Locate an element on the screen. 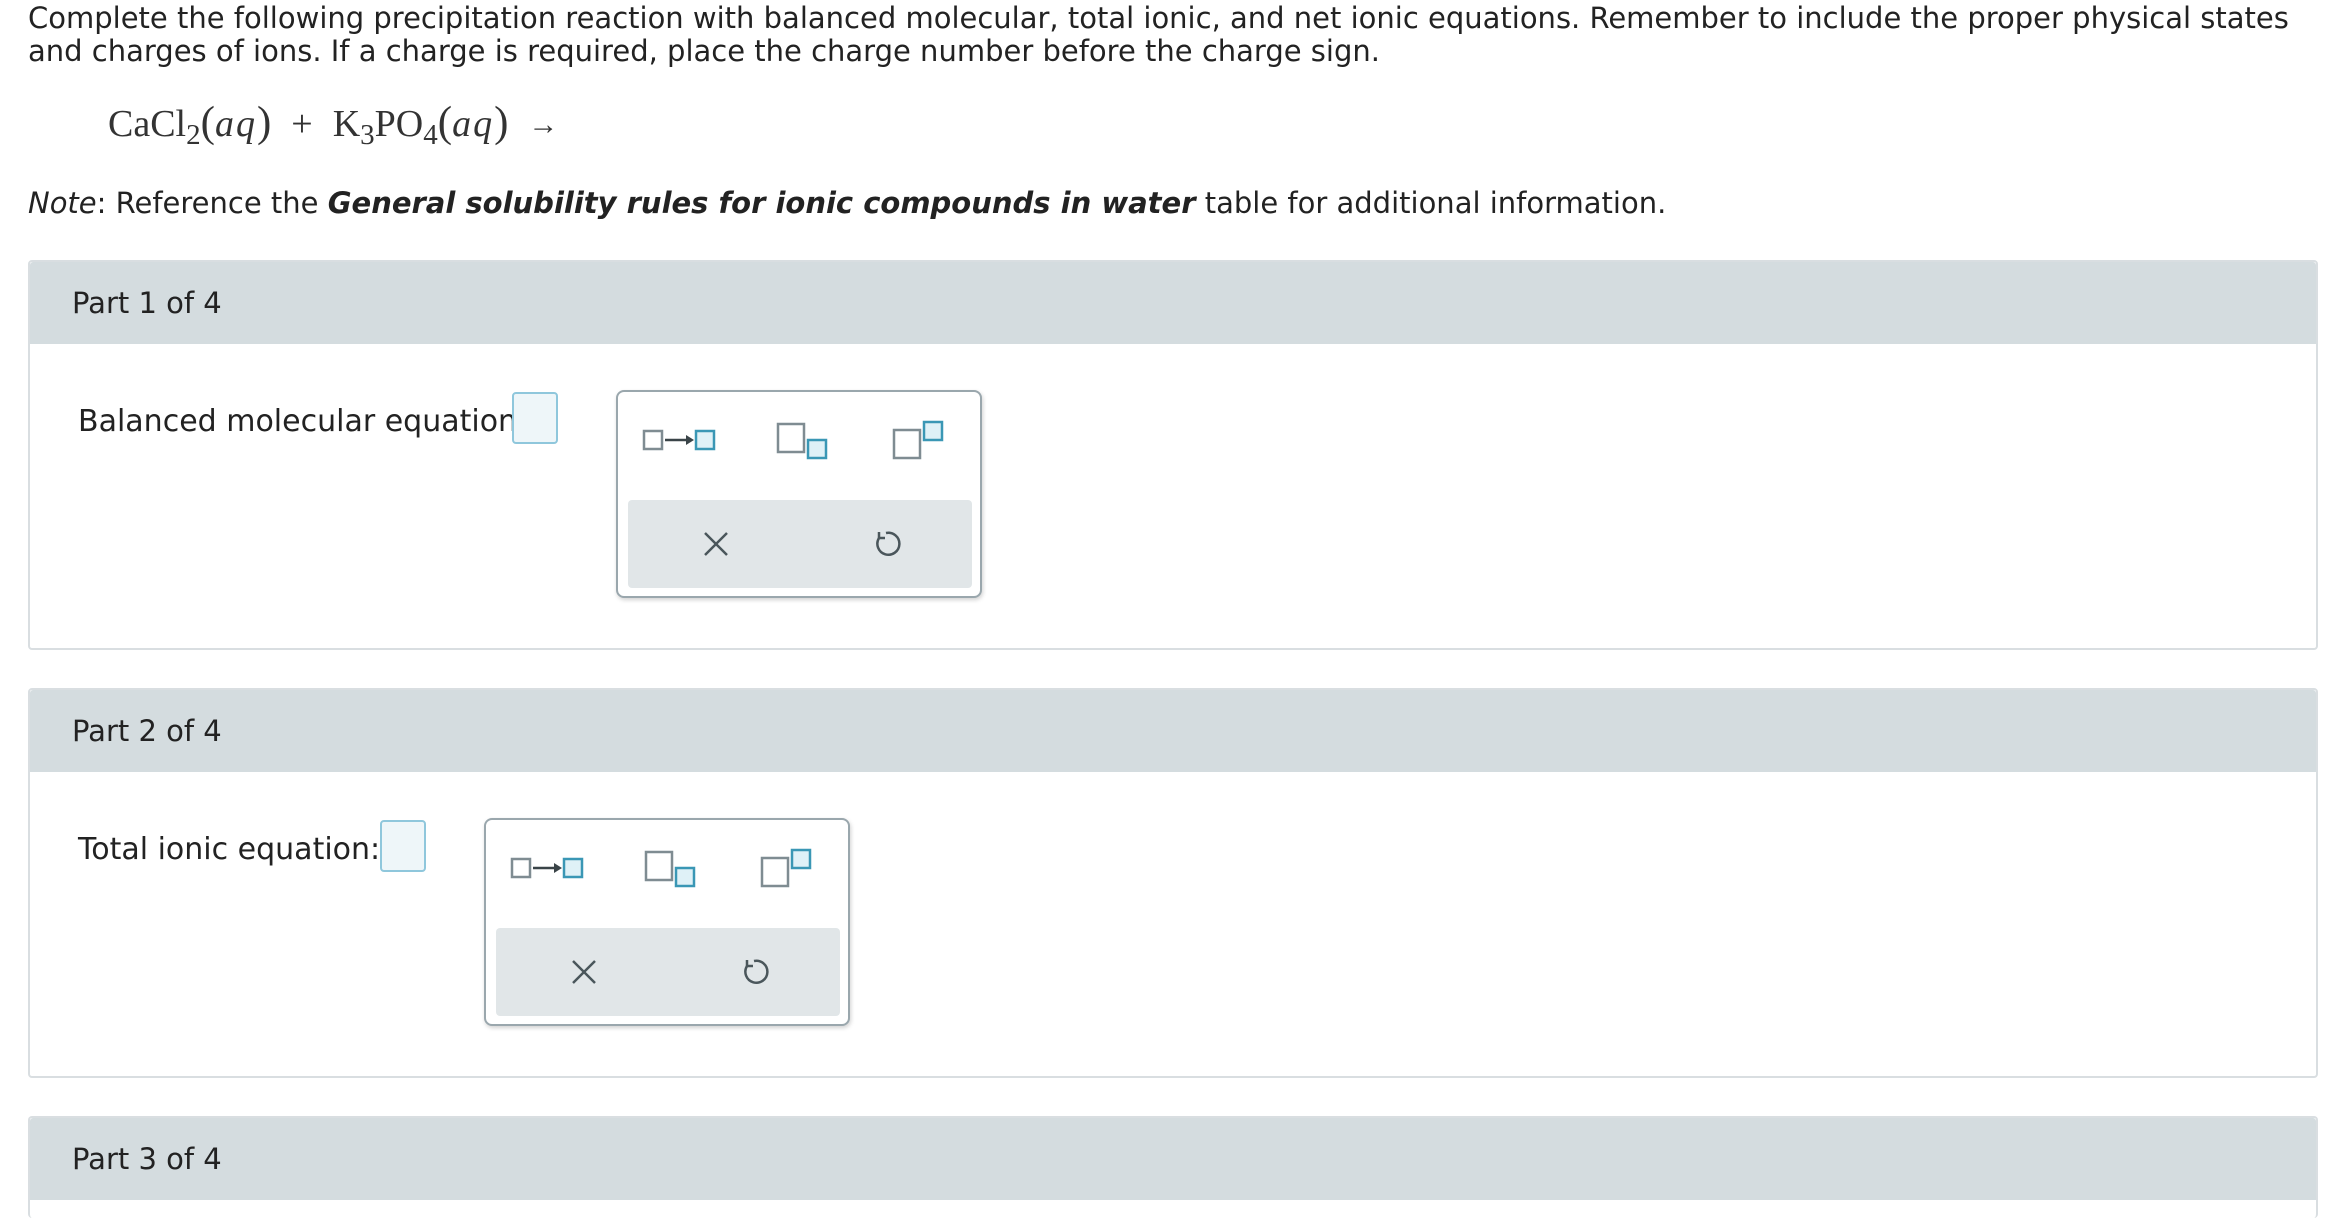  note-text-2: table for additional information. is located at coordinates (1431, 203).